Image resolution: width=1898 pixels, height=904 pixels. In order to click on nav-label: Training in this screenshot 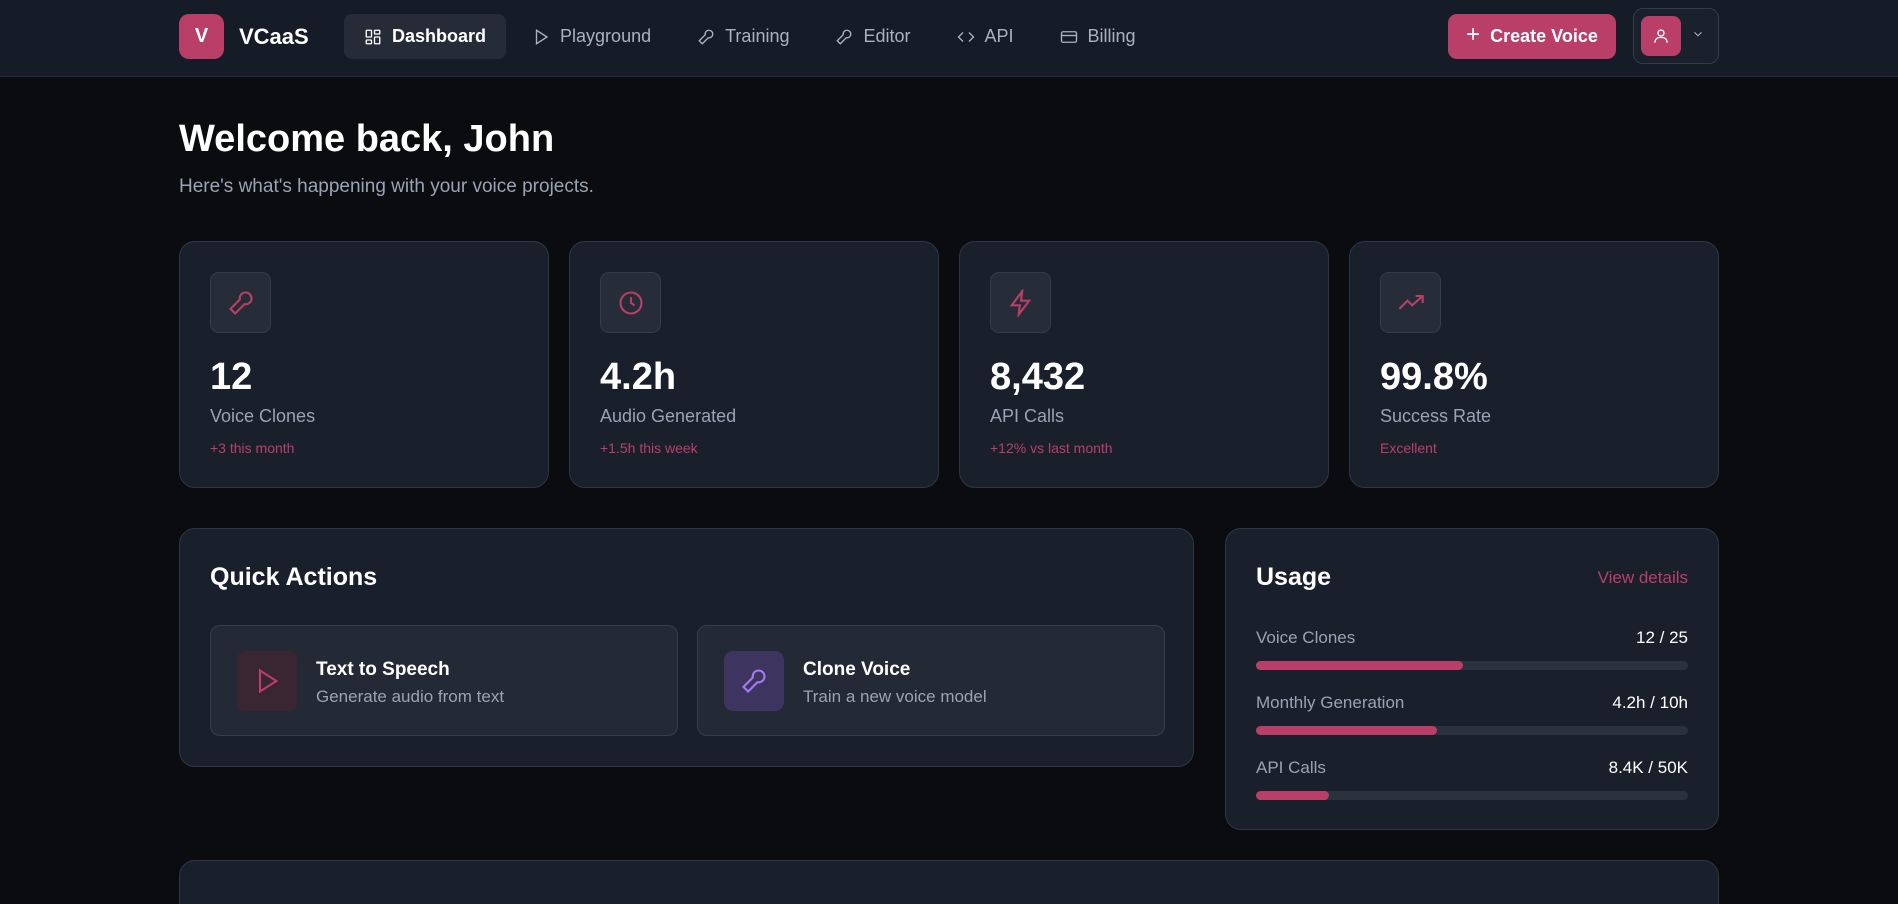, I will do `click(757, 36)`.